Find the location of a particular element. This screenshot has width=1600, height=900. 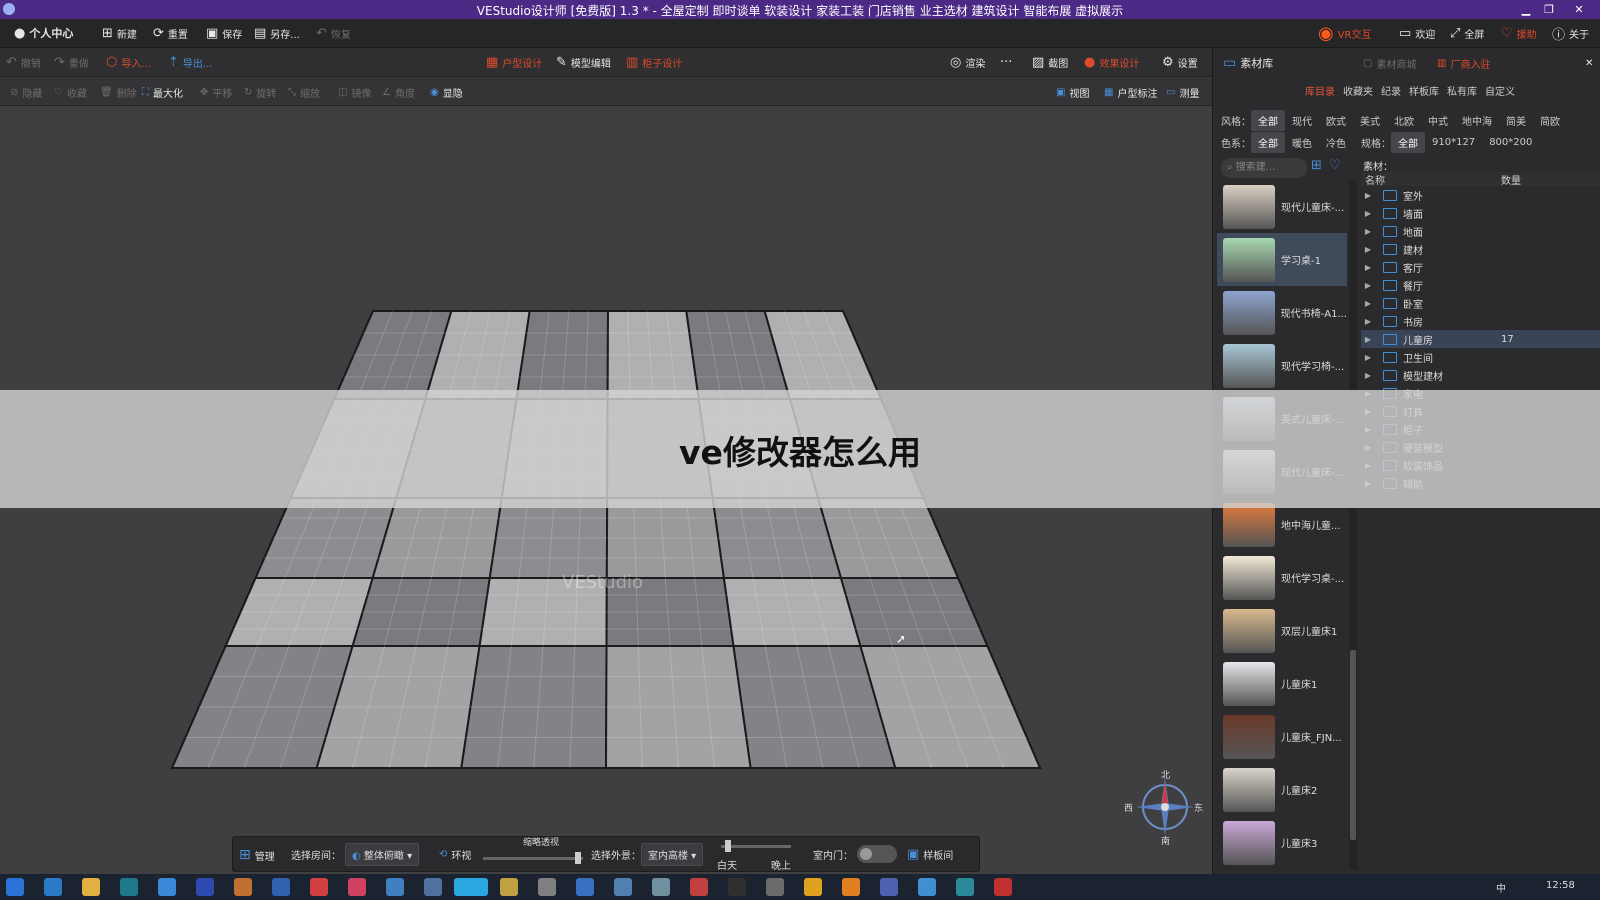

panel-close-button: ✕ is located at coordinates (1589, 63).